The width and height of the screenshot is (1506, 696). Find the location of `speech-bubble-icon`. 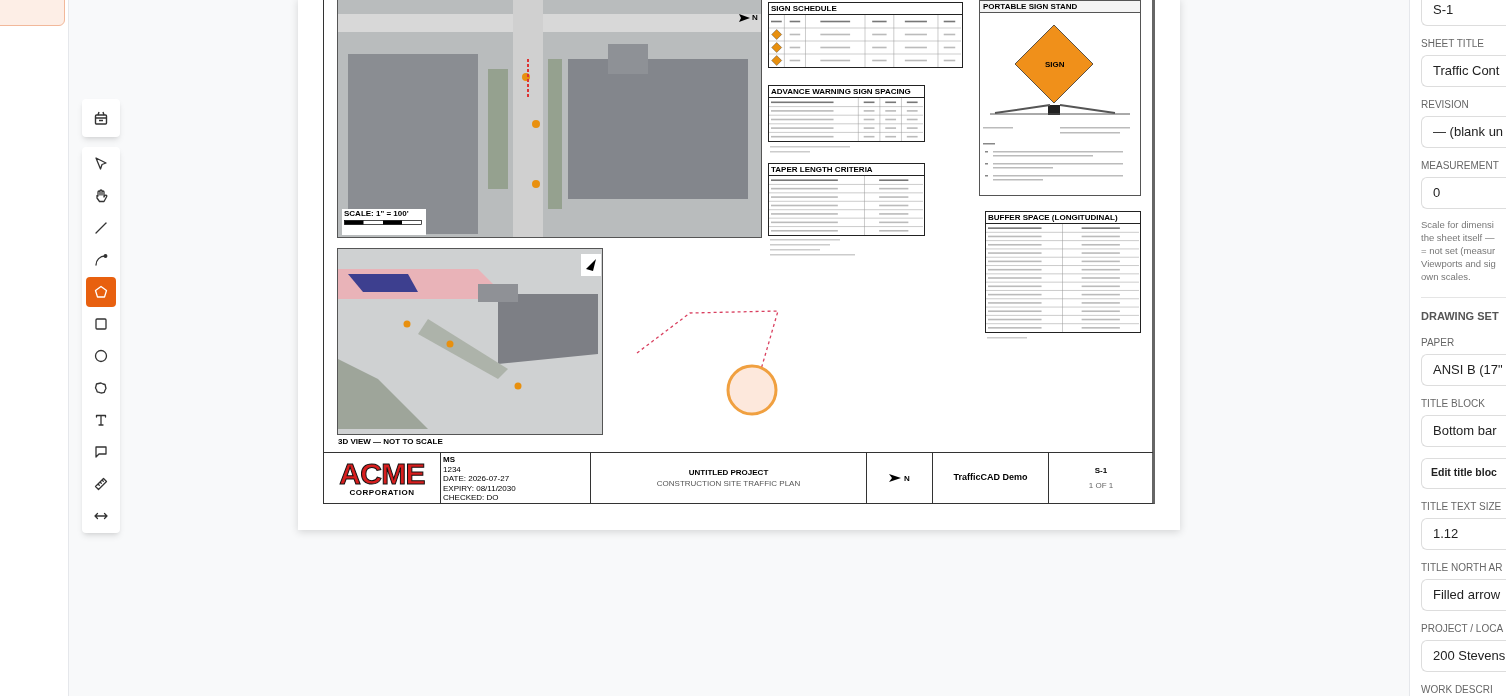

speech-bubble-icon is located at coordinates (101, 452).